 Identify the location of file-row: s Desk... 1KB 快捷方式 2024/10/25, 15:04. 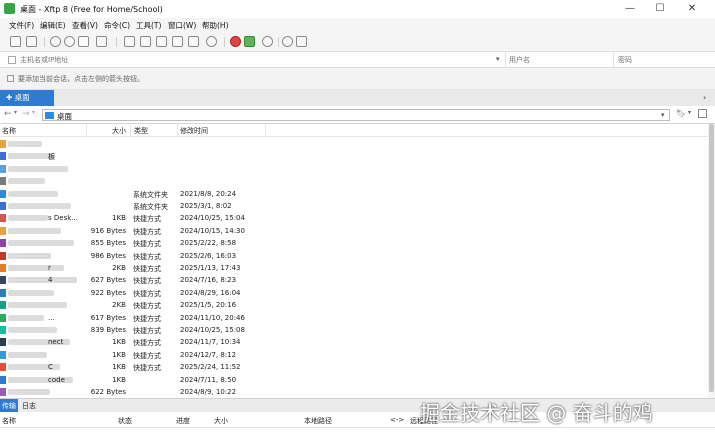
(357, 218).